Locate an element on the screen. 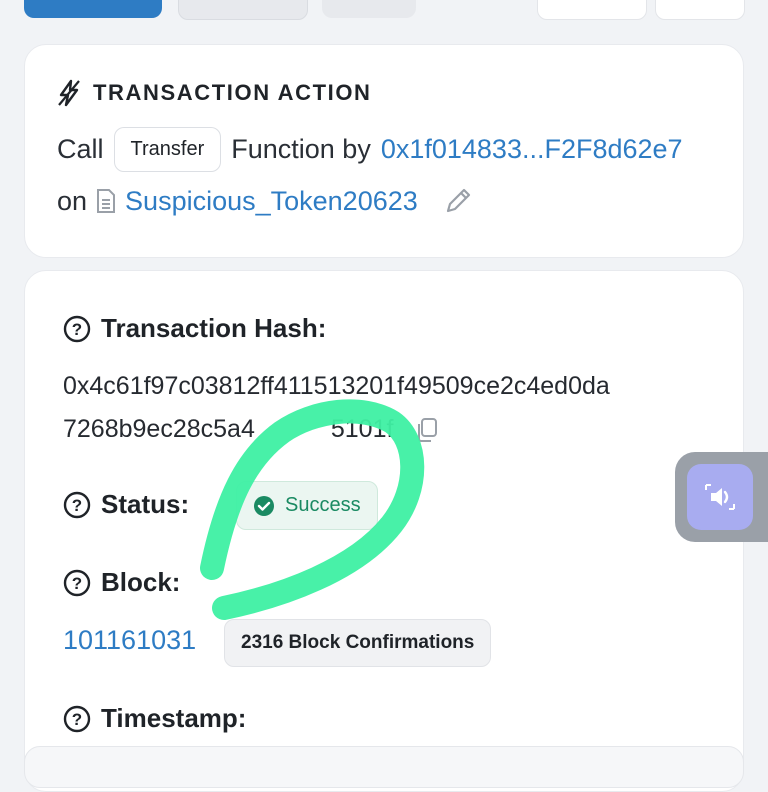 The height and width of the screenshot is (792, 768). speaker-icon is located at coordinates (720, 497).